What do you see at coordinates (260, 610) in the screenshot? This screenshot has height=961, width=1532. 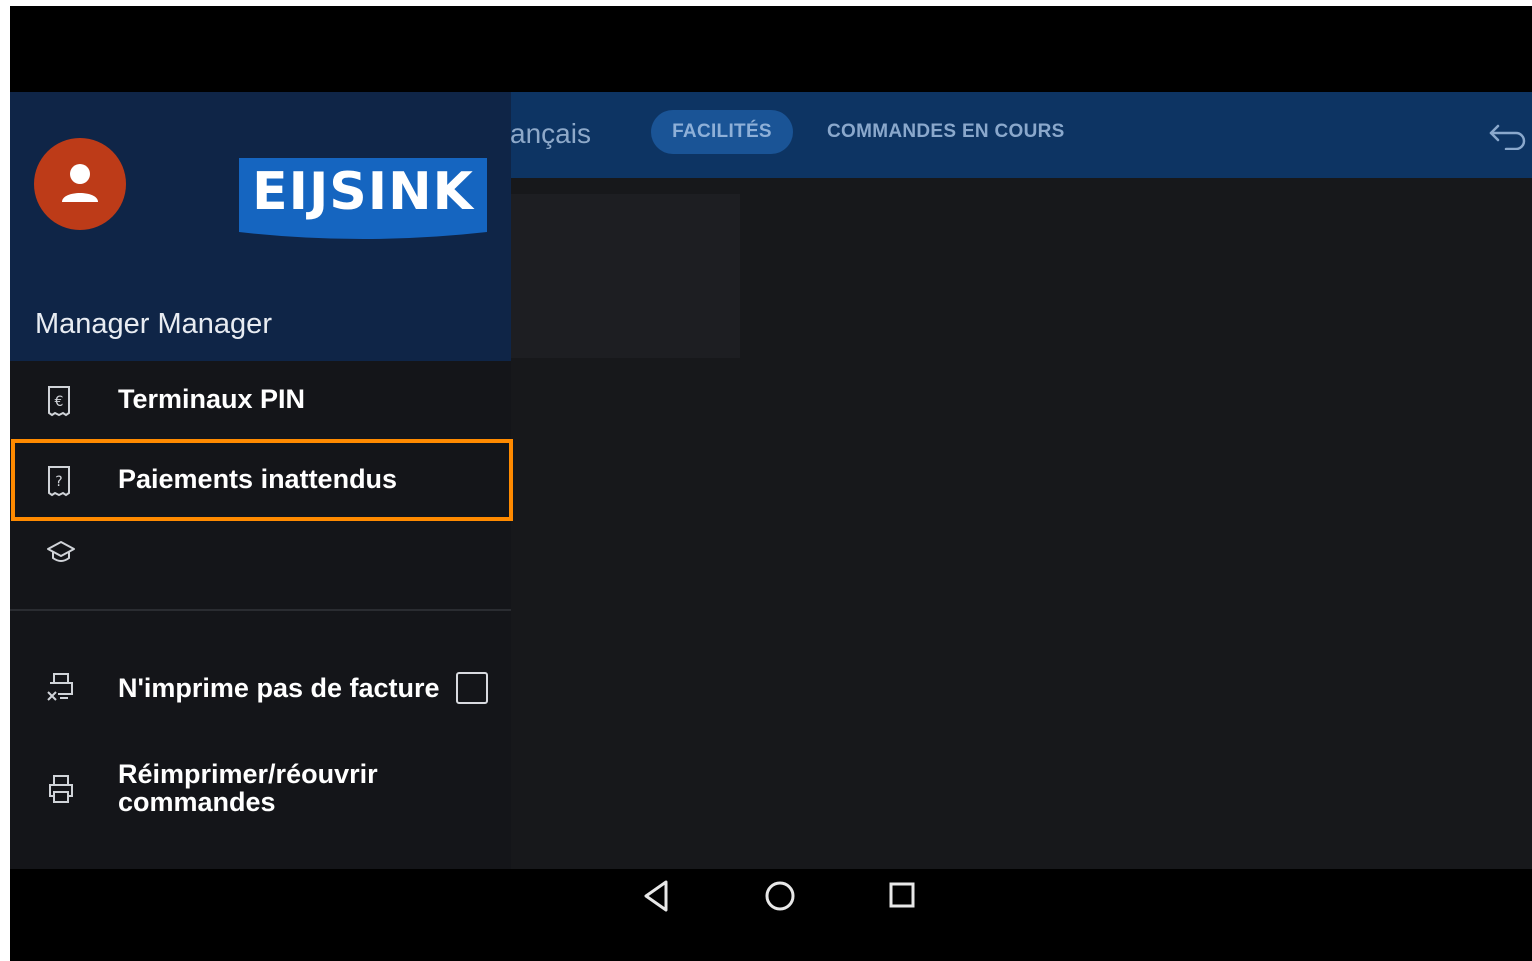 I see `divider` at bounding box center [260, 610].